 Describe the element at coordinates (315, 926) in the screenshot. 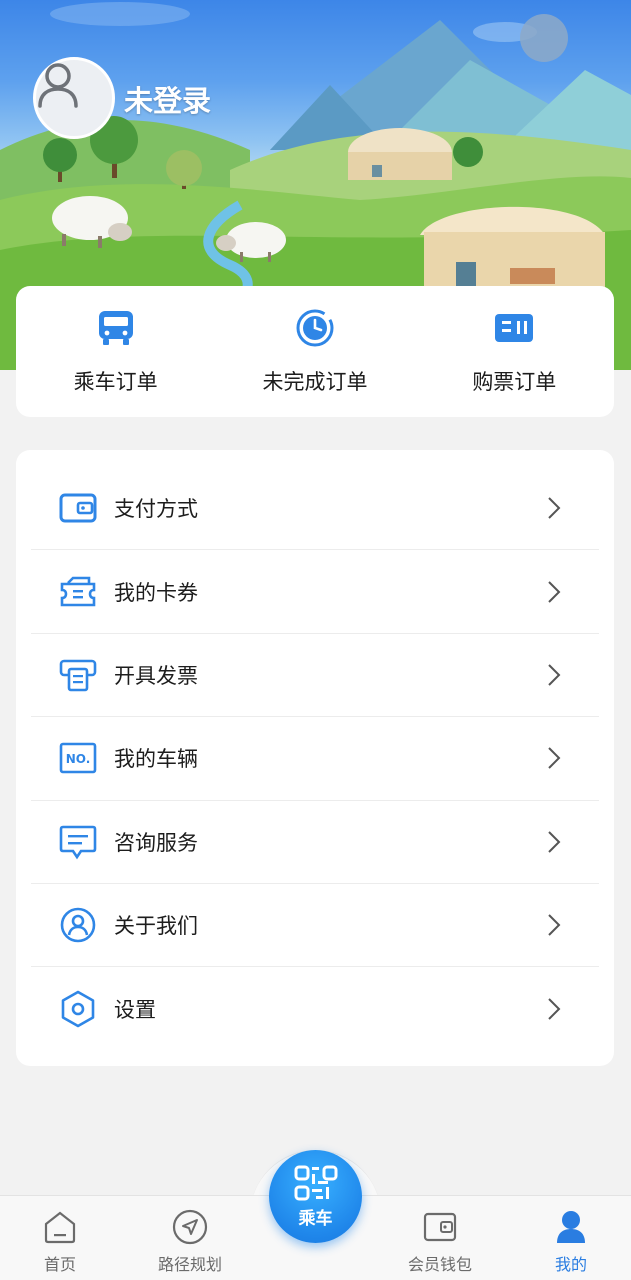

I see `menu-item-about: 关于我们` at that location.